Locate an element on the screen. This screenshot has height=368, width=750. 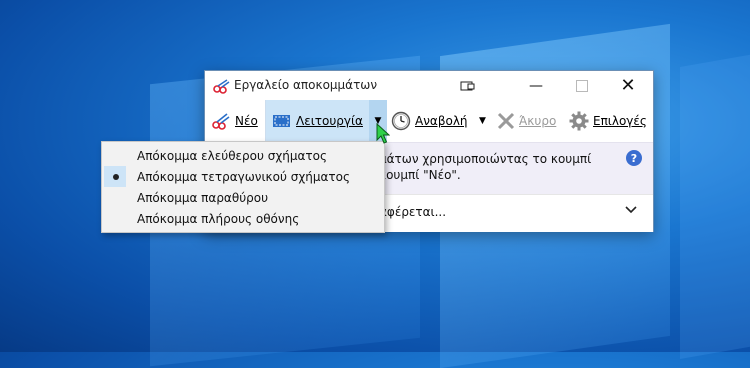
maximize-icon is located at coordinates (582, 85).